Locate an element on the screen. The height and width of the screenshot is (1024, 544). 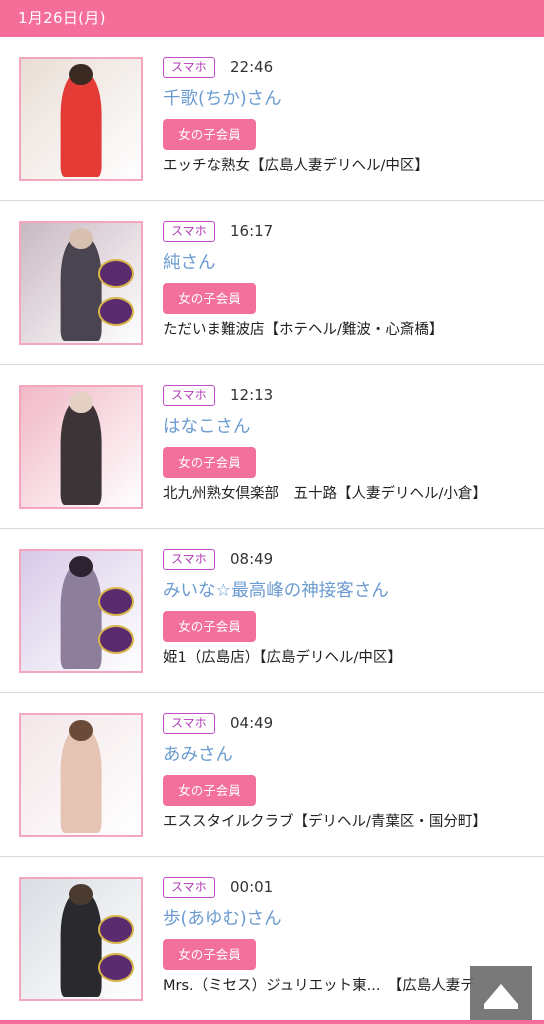
post-time: 00:01 is located at coordinates (252, 887).